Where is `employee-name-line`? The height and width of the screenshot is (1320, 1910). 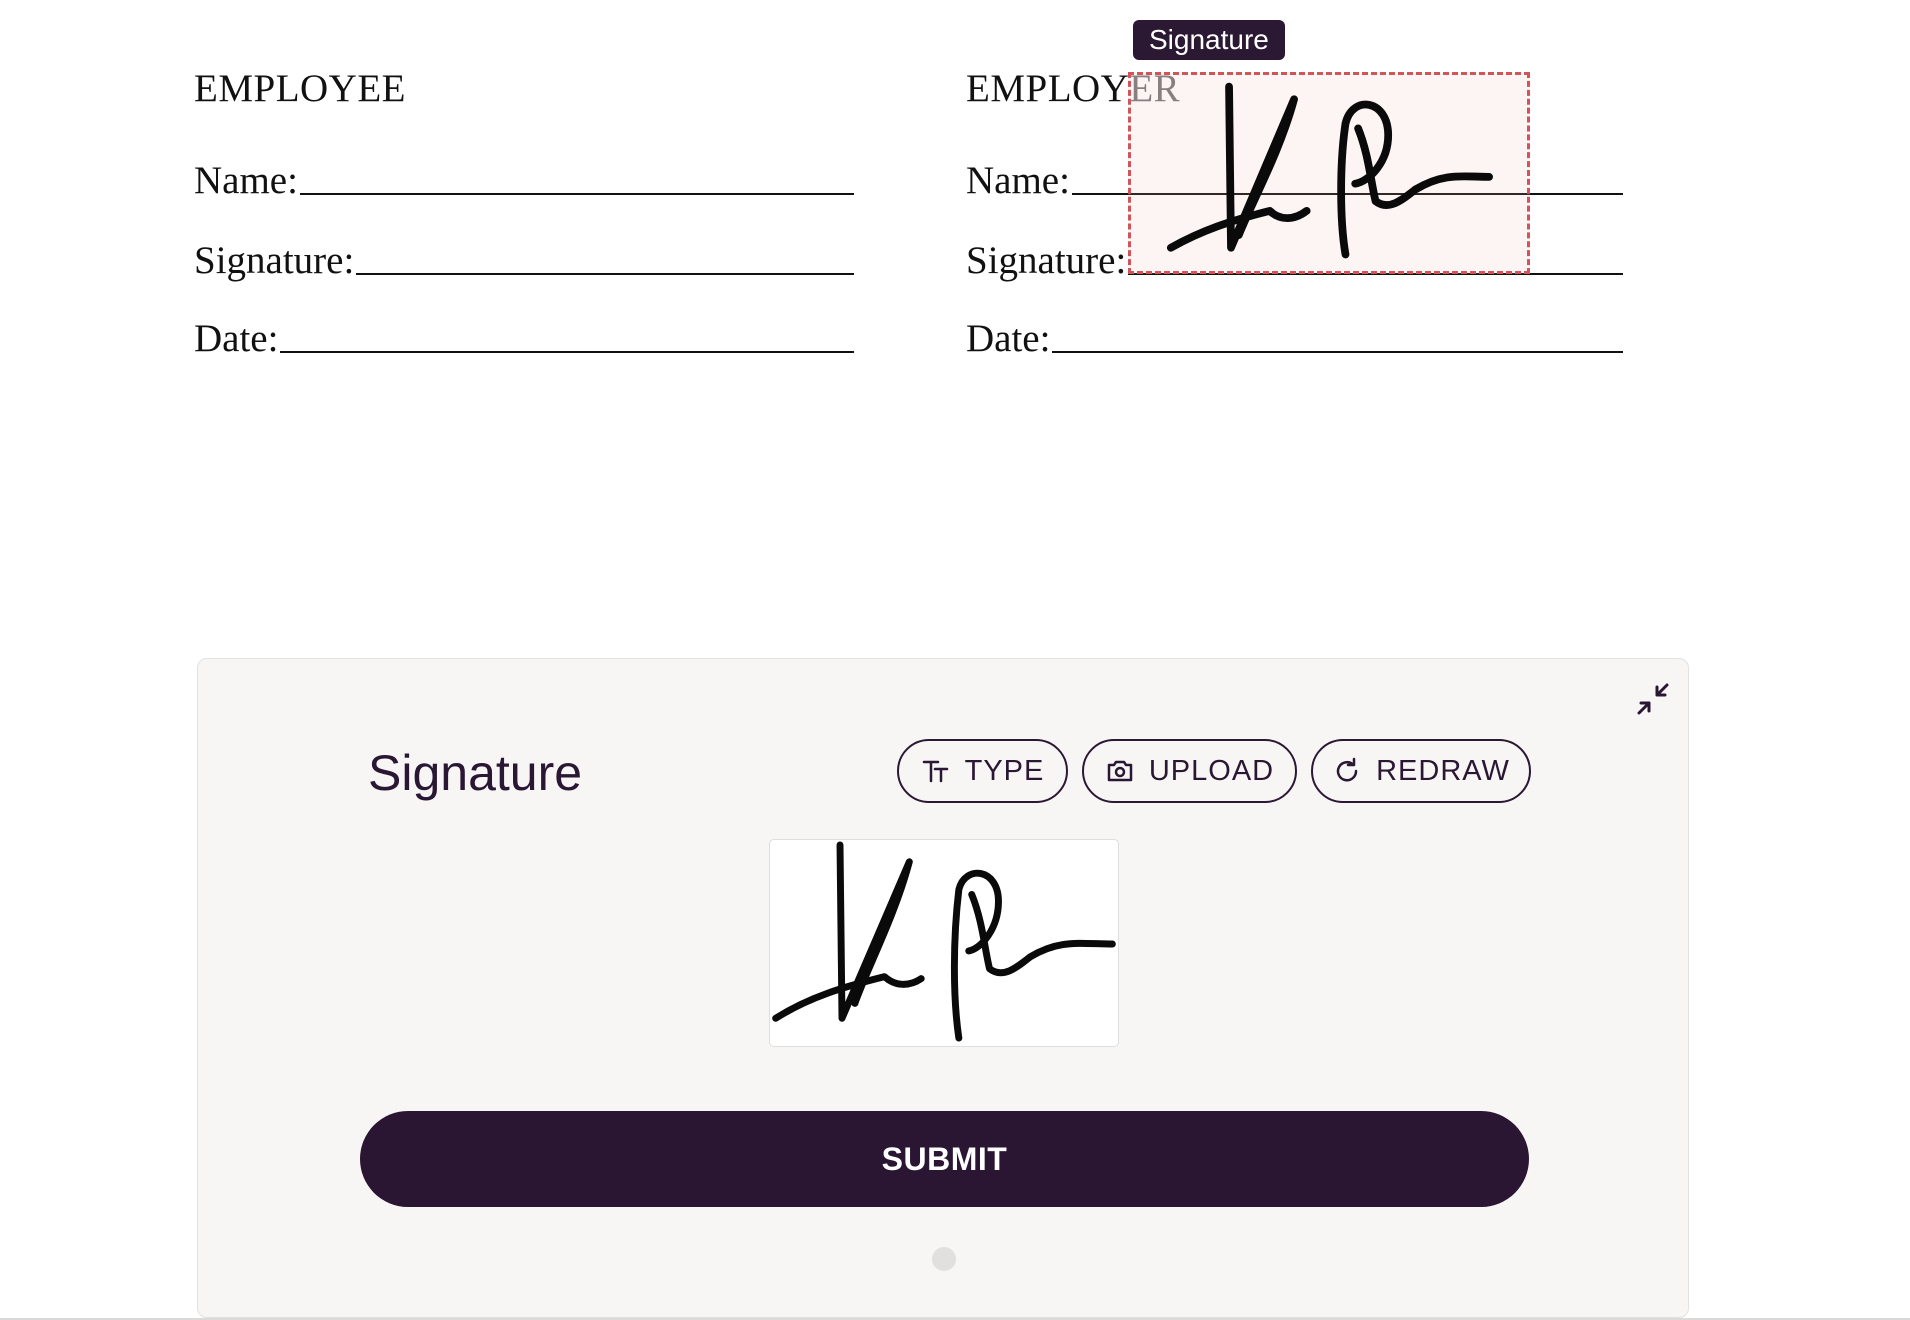 employee-name-line is located at coordinates (576, 194).